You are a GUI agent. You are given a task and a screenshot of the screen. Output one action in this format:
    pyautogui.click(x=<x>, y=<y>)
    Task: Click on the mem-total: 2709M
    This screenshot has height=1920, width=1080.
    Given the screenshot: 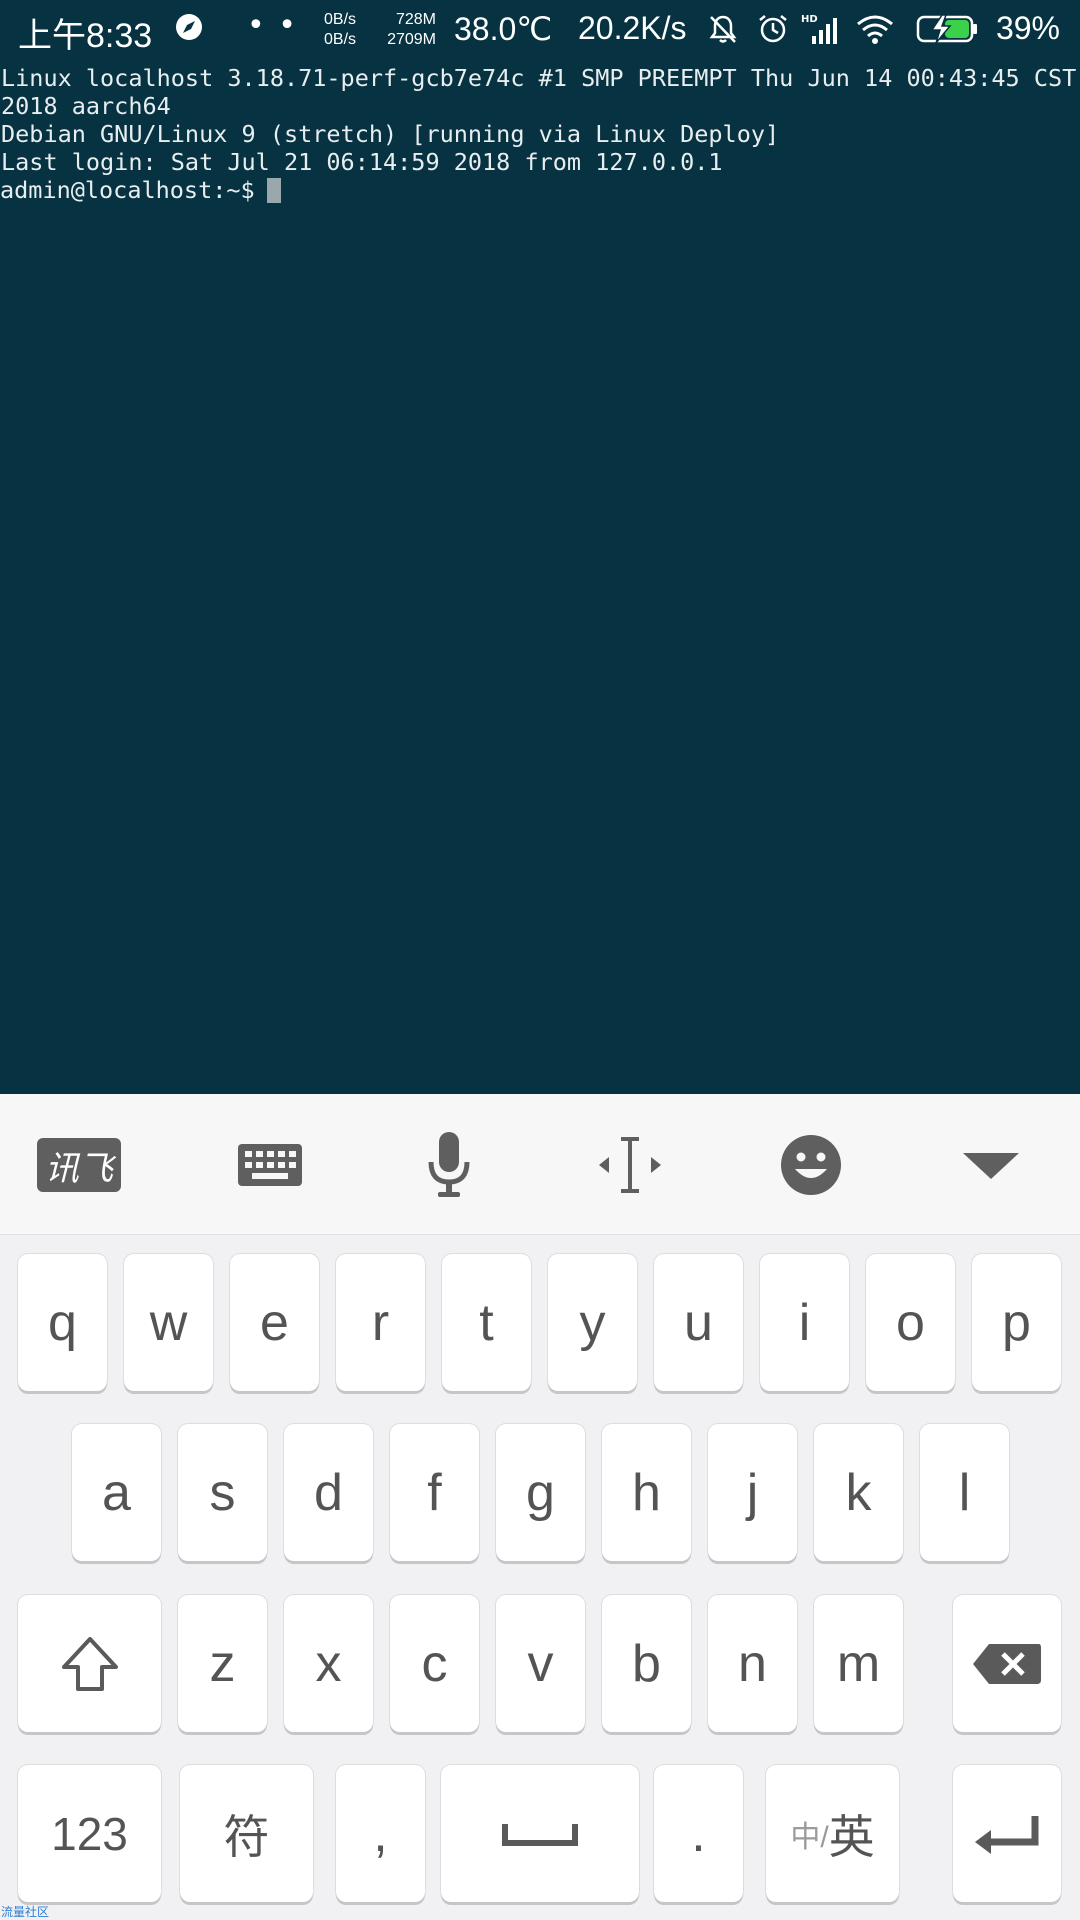 What is the action you would take?
    pyautogui.click(x=411, y=39)
    